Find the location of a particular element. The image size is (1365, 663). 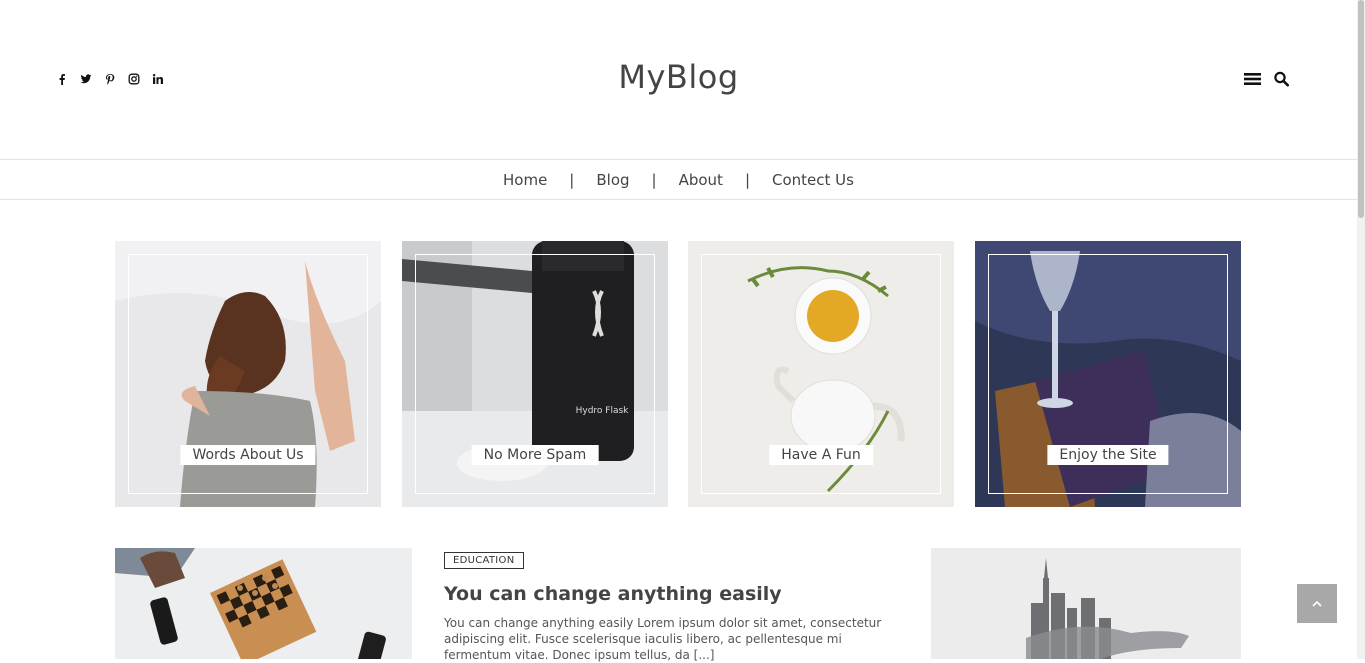

card-label: Have A Fun is located at coordinates (821, 455).